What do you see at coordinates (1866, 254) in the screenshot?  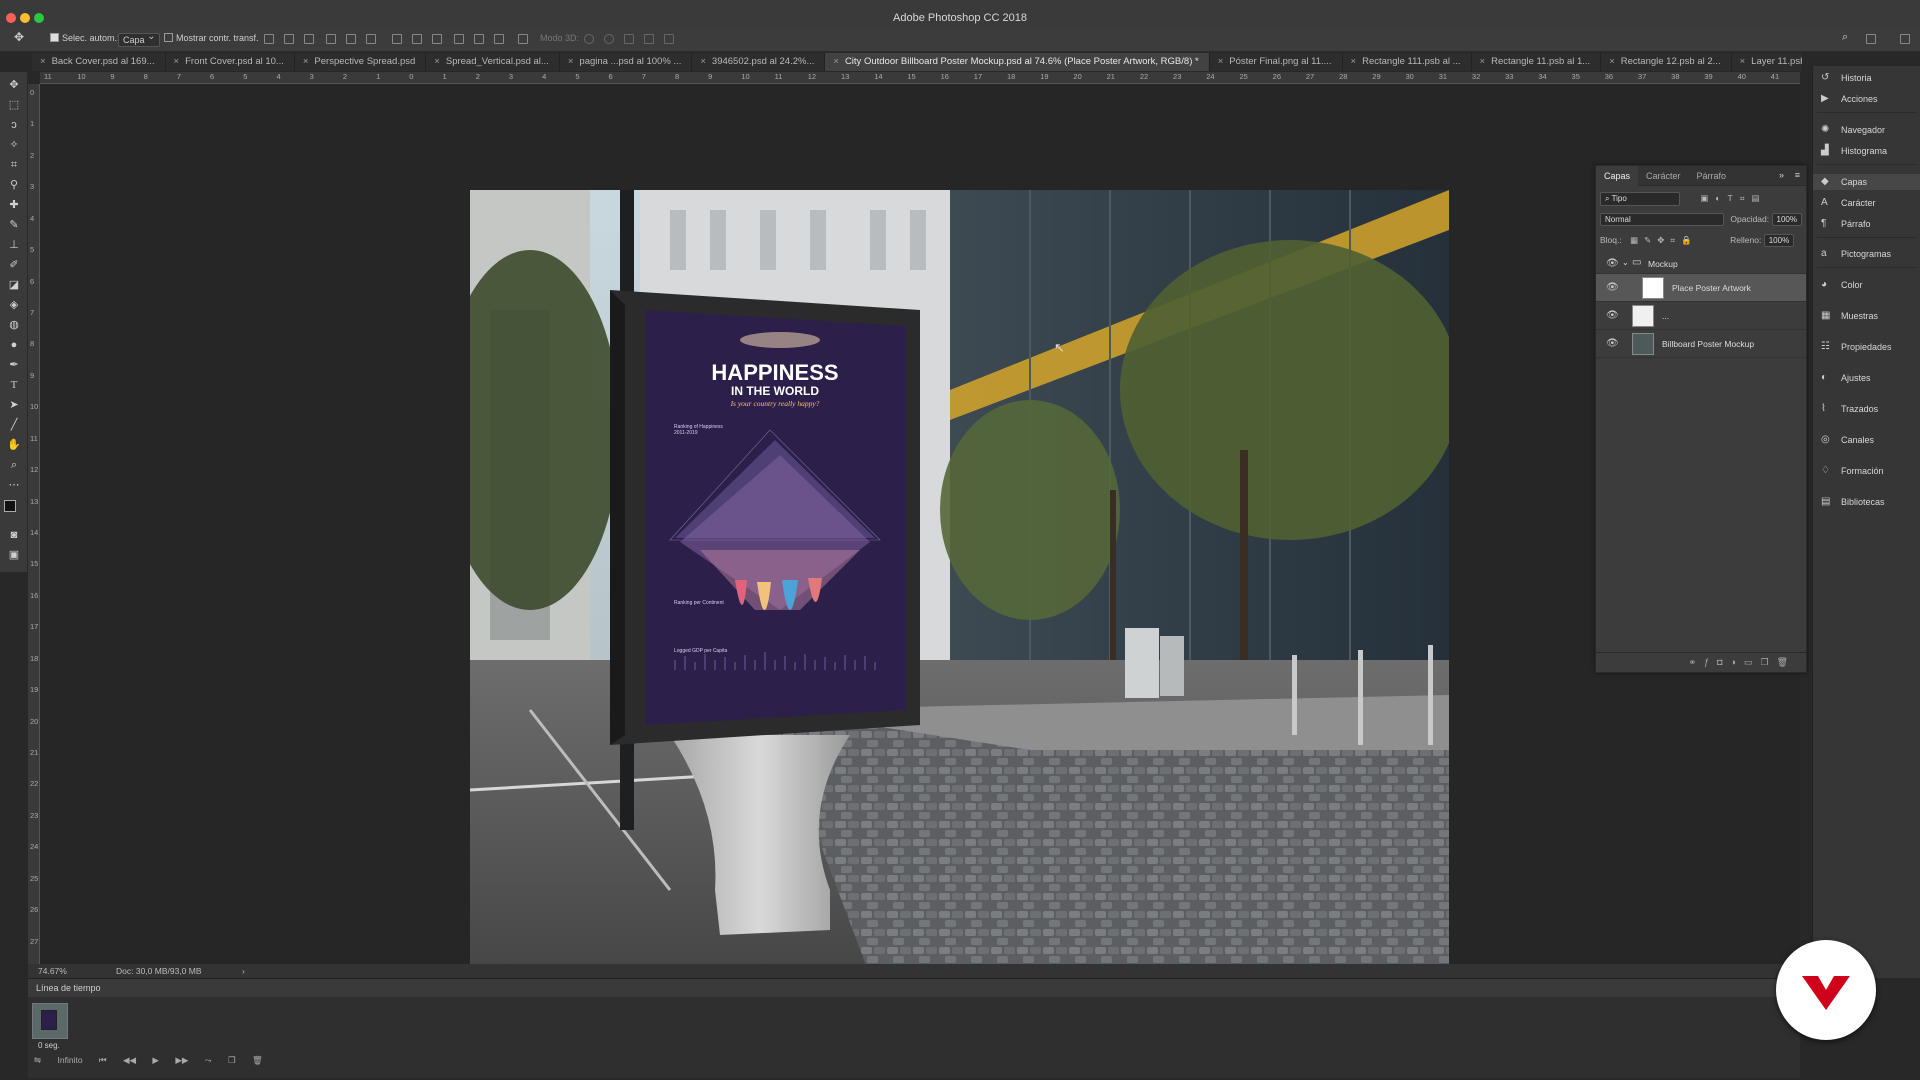 I see `dock-pictogramas: a Pictogramas` at bounding box center [1866, 254].